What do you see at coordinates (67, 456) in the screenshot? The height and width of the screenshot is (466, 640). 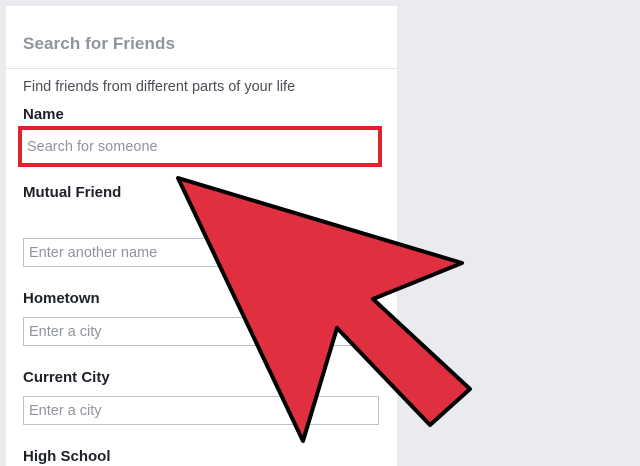 I see `high-school-label: High School` at bounding box center [67, 456].